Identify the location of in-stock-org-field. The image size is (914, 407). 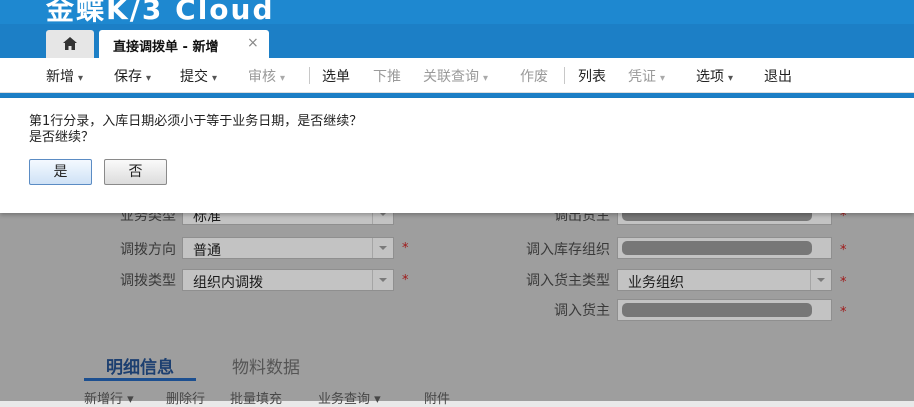
(724, 248).